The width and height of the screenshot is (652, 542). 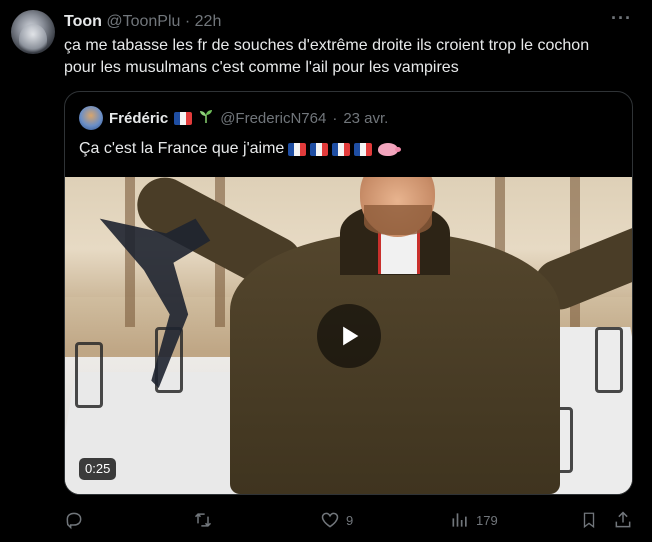 I want to click on more-options-button: ···, so click(x=621, y=18).